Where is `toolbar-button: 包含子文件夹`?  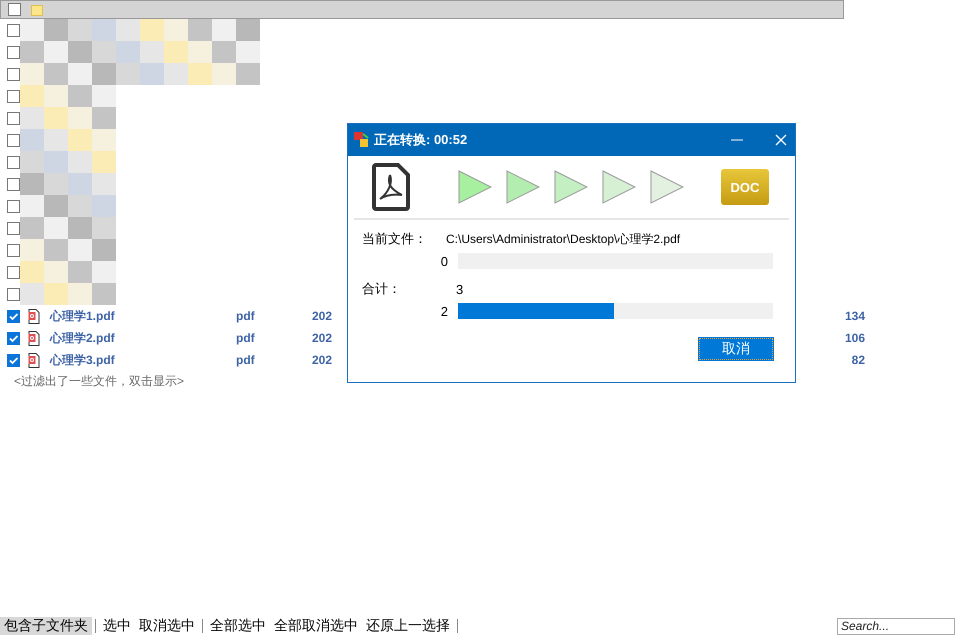 toolbar-button: 包含子文件夹 is located at coordinates (46, 626).